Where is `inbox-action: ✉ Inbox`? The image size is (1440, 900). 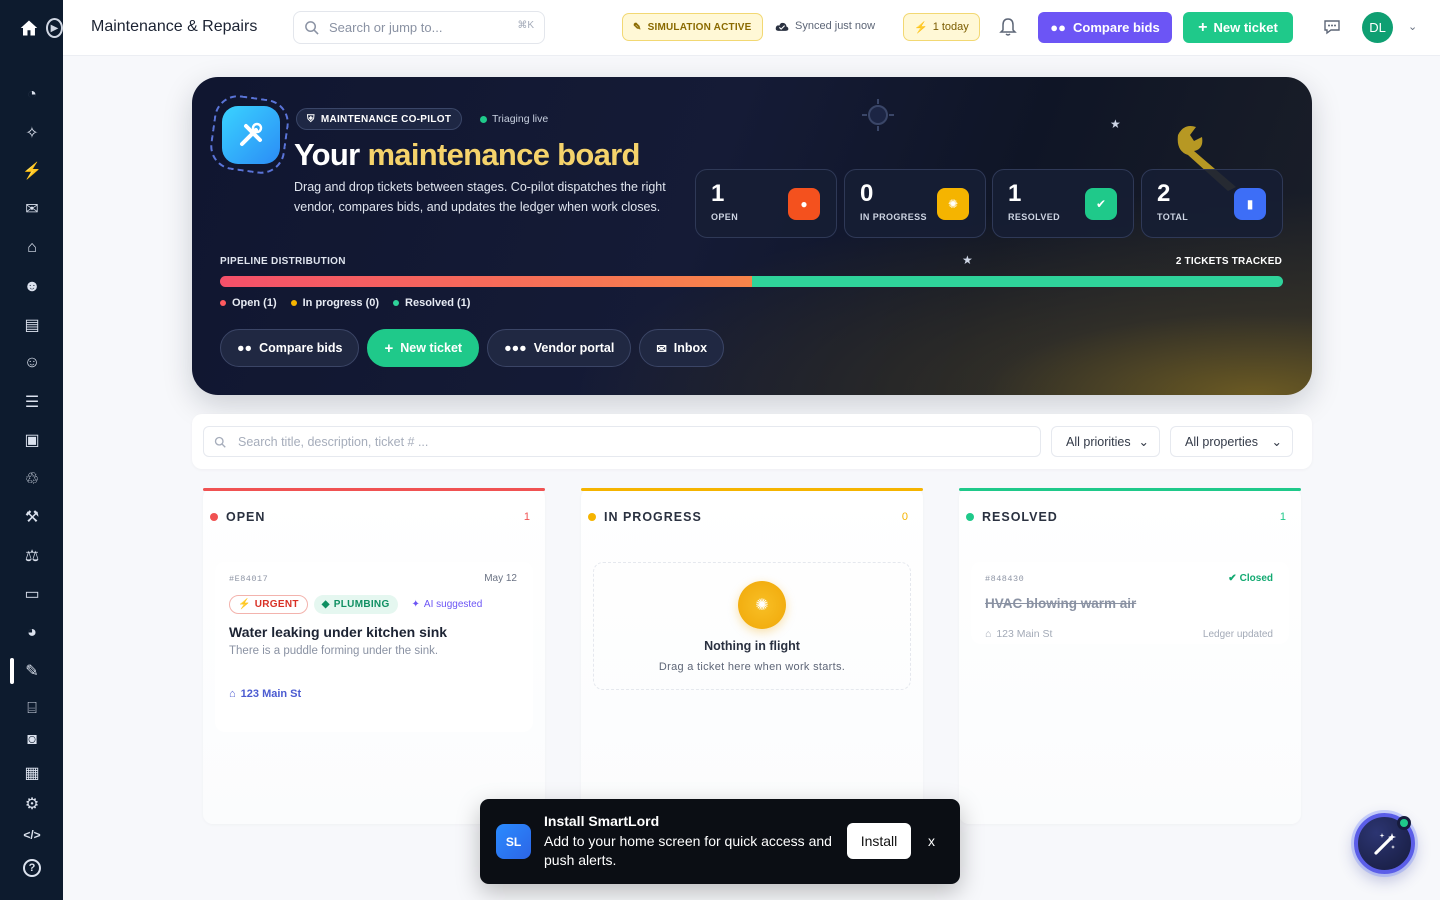 inbox-action: ✉ Inbox is located at coordinates (682, 348).